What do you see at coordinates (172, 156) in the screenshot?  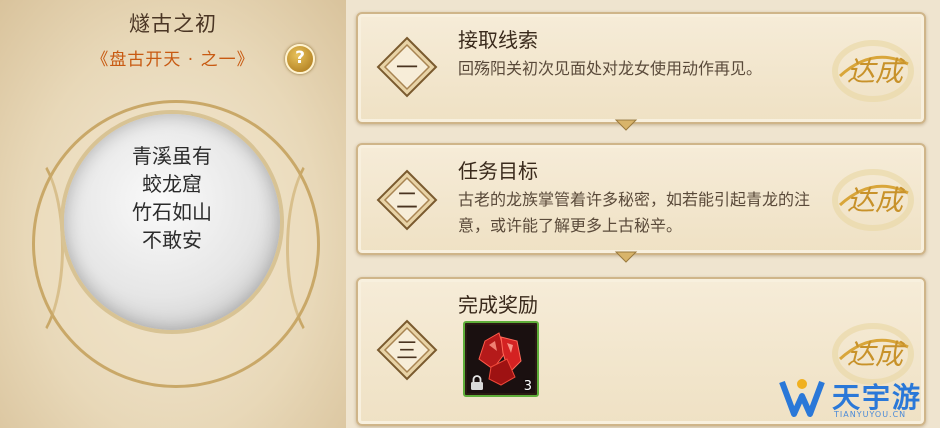 I see `poem-line: 青溪虽有` at bounding box center [172, 156].